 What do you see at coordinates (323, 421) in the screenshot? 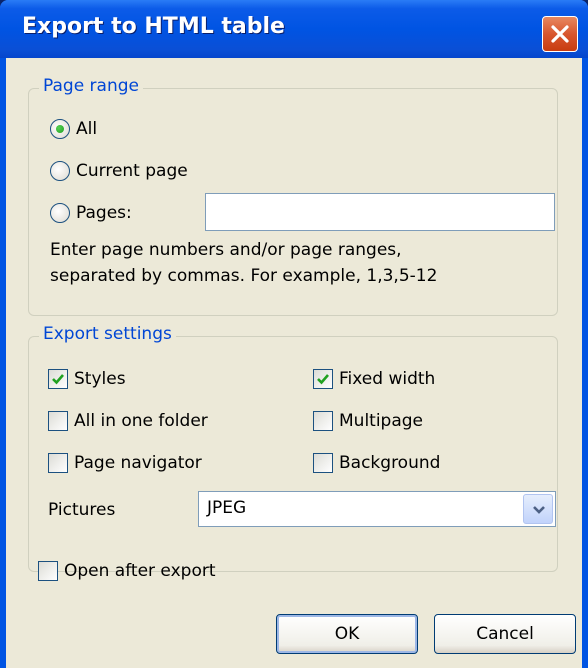
I see `multipage-check-box` at bounding box center [323, 421].